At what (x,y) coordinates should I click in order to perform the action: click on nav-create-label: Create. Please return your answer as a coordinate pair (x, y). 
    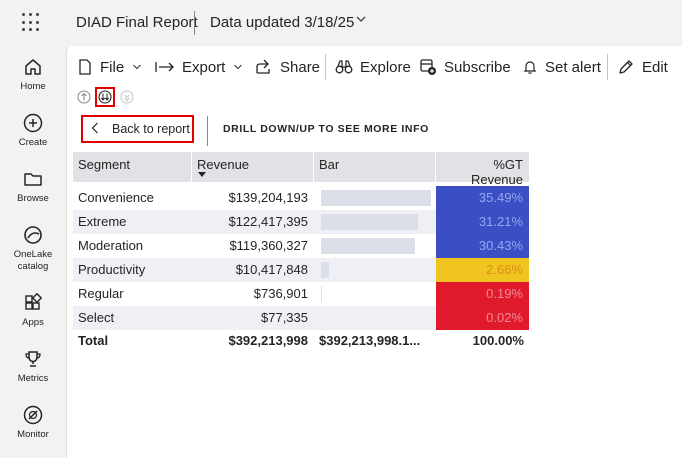
    Looking at the image, I should click on (33, 142).